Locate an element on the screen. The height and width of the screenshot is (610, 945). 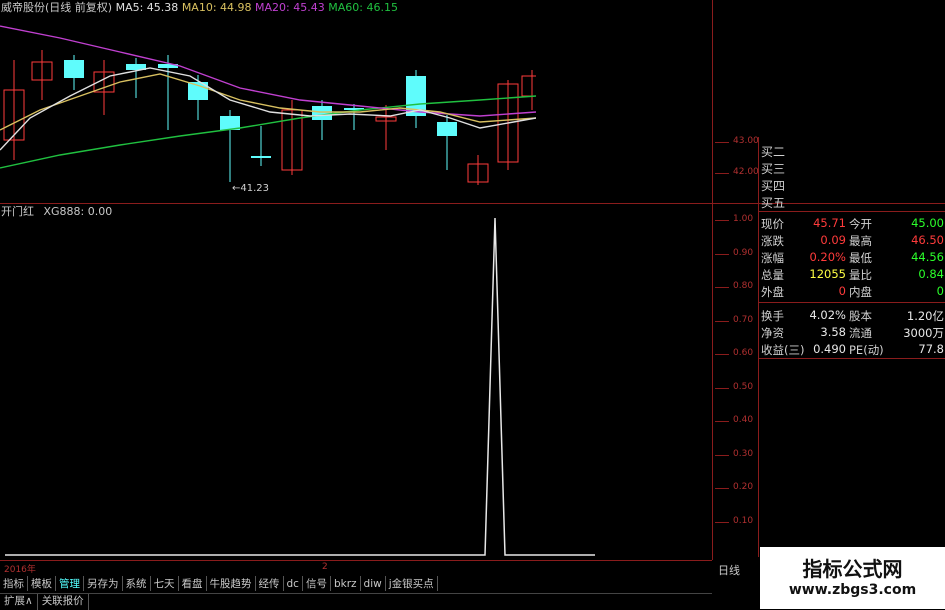
indicator-tick: 1.00 is located at coordinates (734, 219).